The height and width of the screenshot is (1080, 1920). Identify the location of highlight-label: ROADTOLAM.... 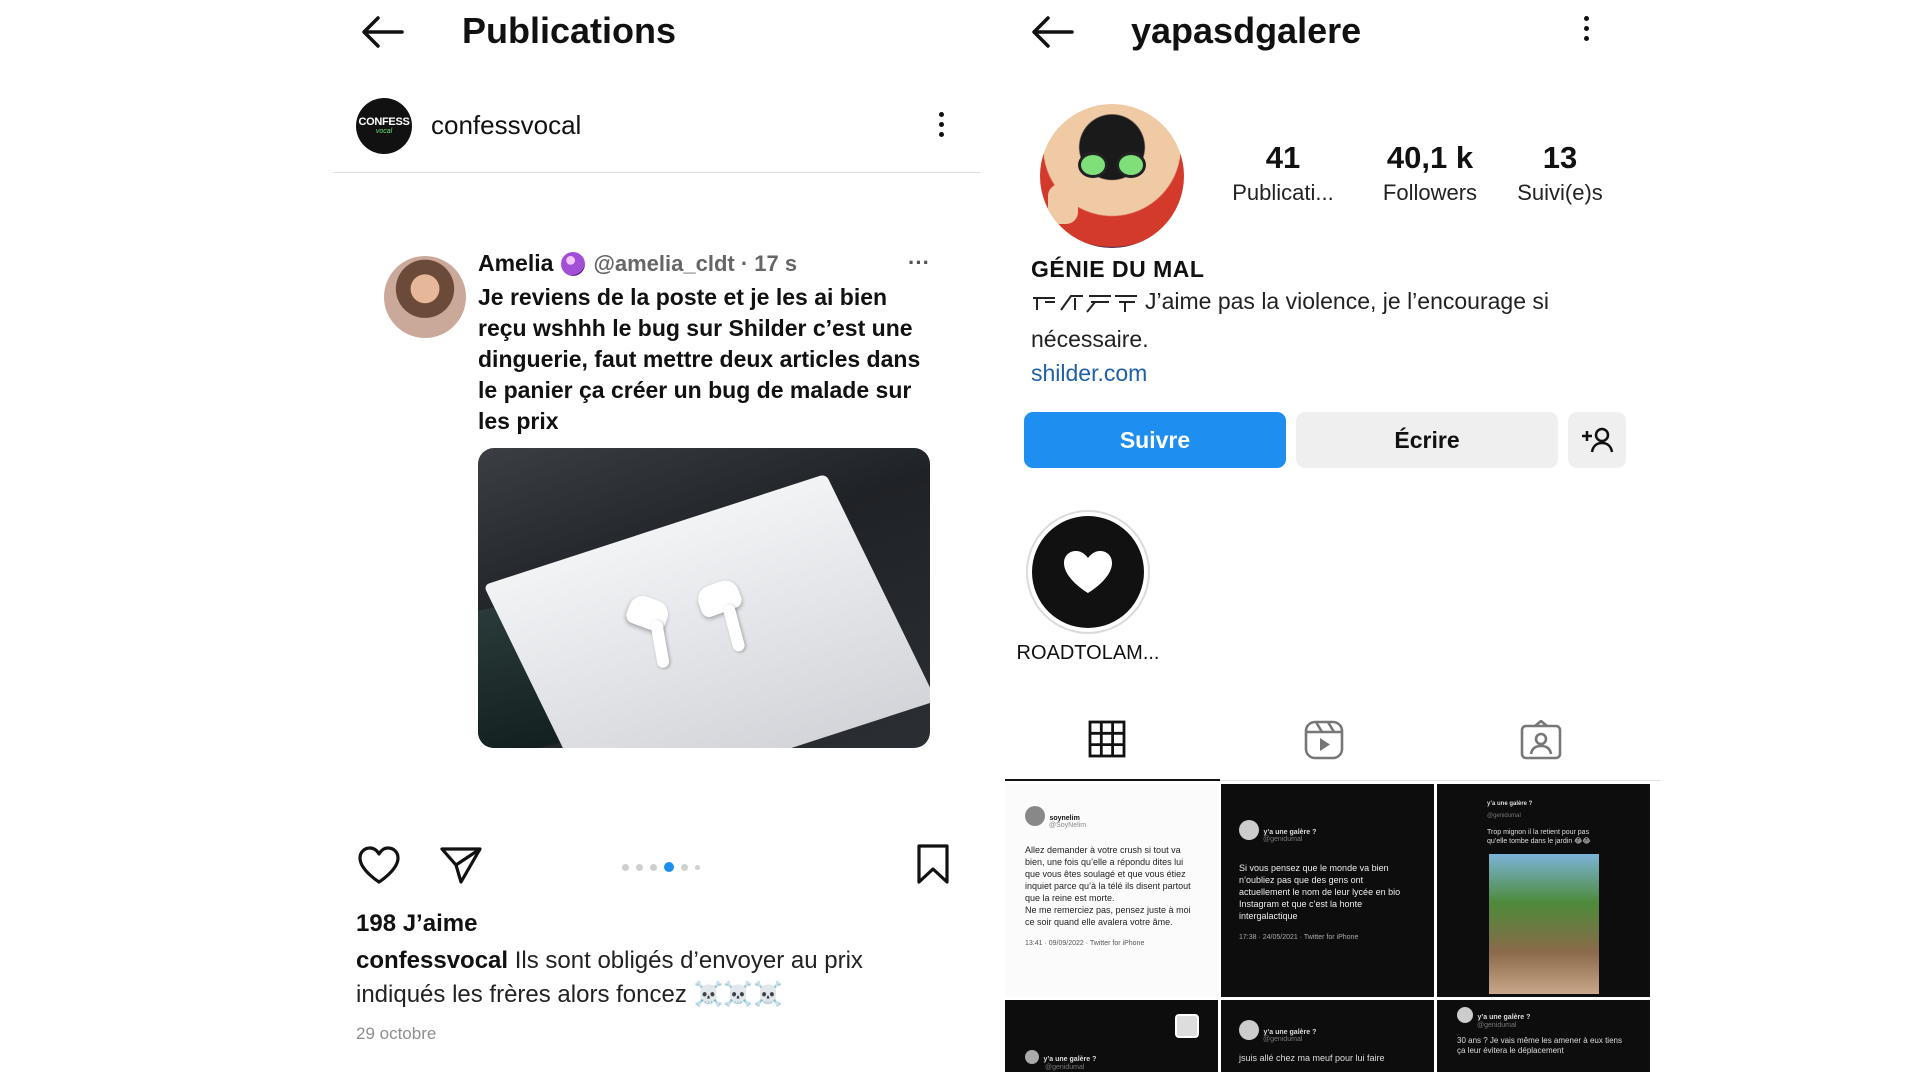
(1088, 653).